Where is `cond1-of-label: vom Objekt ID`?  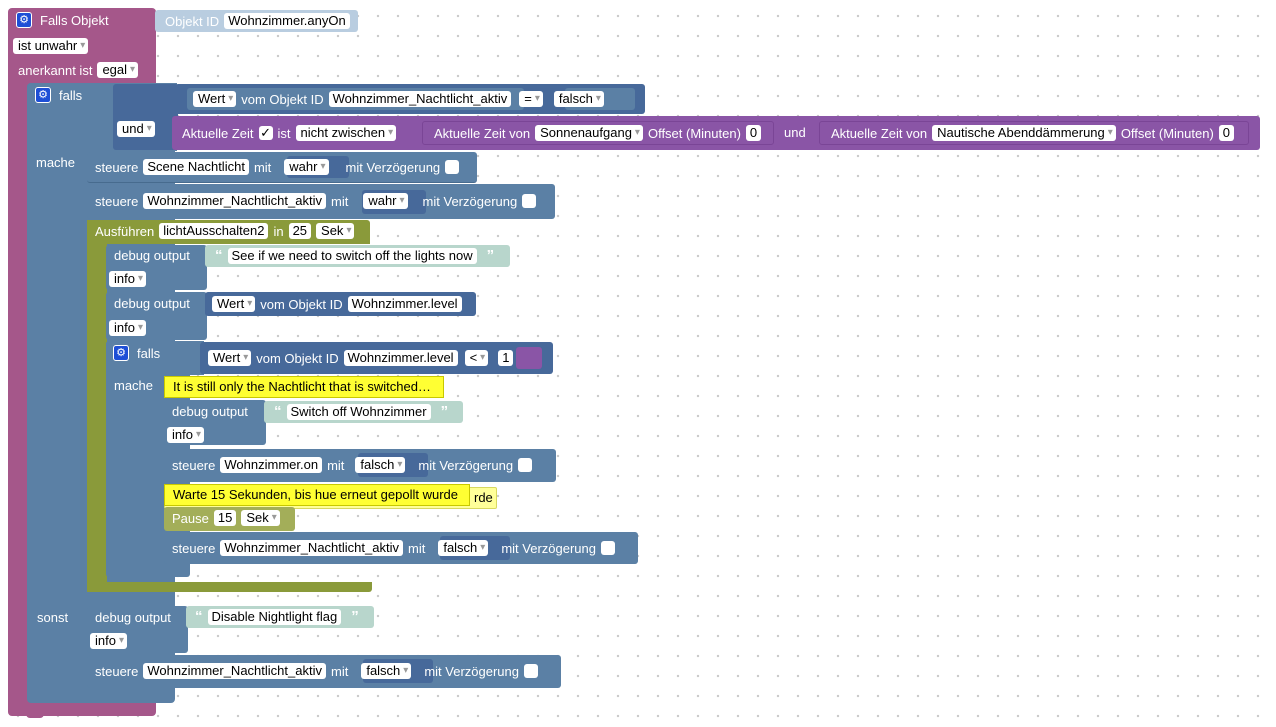 cond1-of-label: vom Objekt ID is located at coordinates (282, 99).